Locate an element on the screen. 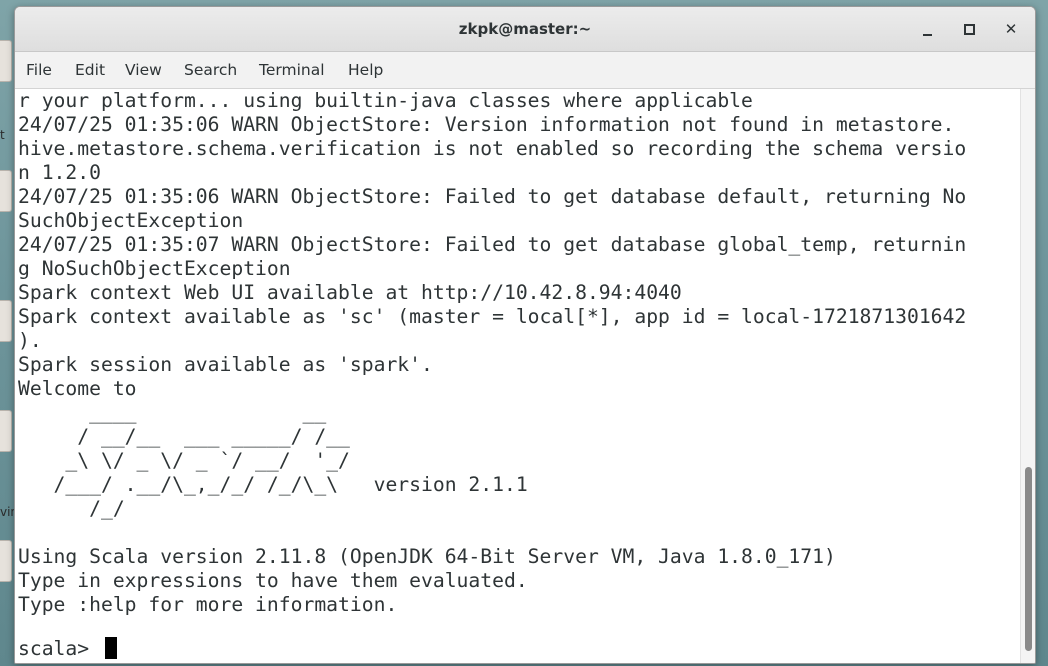 The width and height of the screenshot is (1048, 666). desktop-icon-label: t is located at coordinates (2, 135).